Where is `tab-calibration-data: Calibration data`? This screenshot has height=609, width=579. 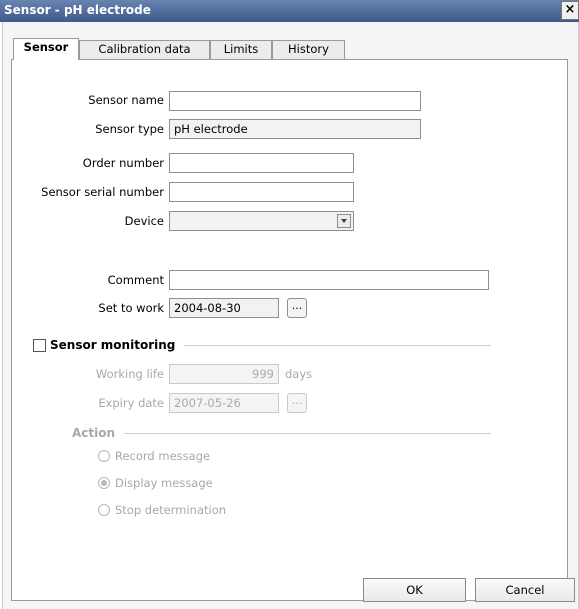 tab-calibration-data: Calibration data is located at coordinates (144, 49).